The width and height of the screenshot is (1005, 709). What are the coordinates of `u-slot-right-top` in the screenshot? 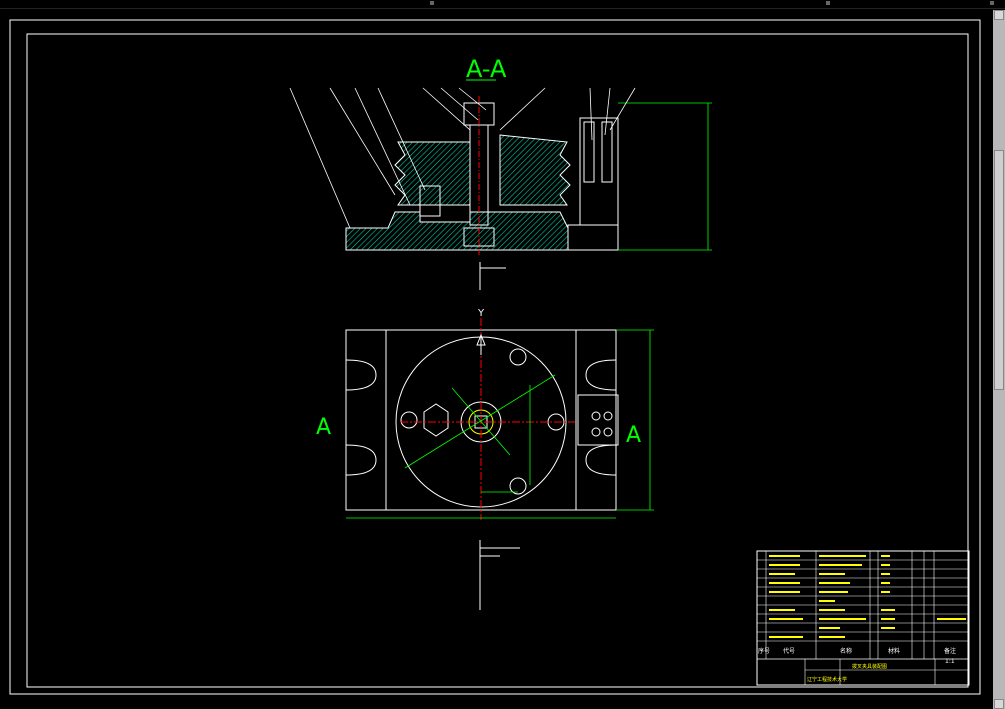 It's located at (601, 375).